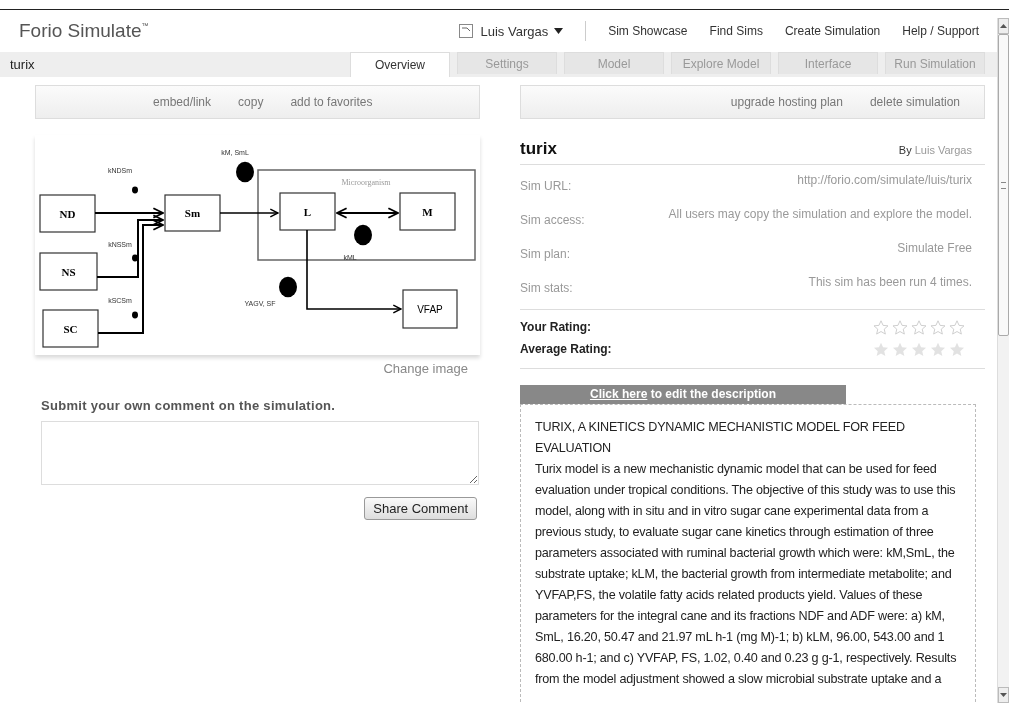  I want to click on nav-link: Help / Support, so click(940, 31).